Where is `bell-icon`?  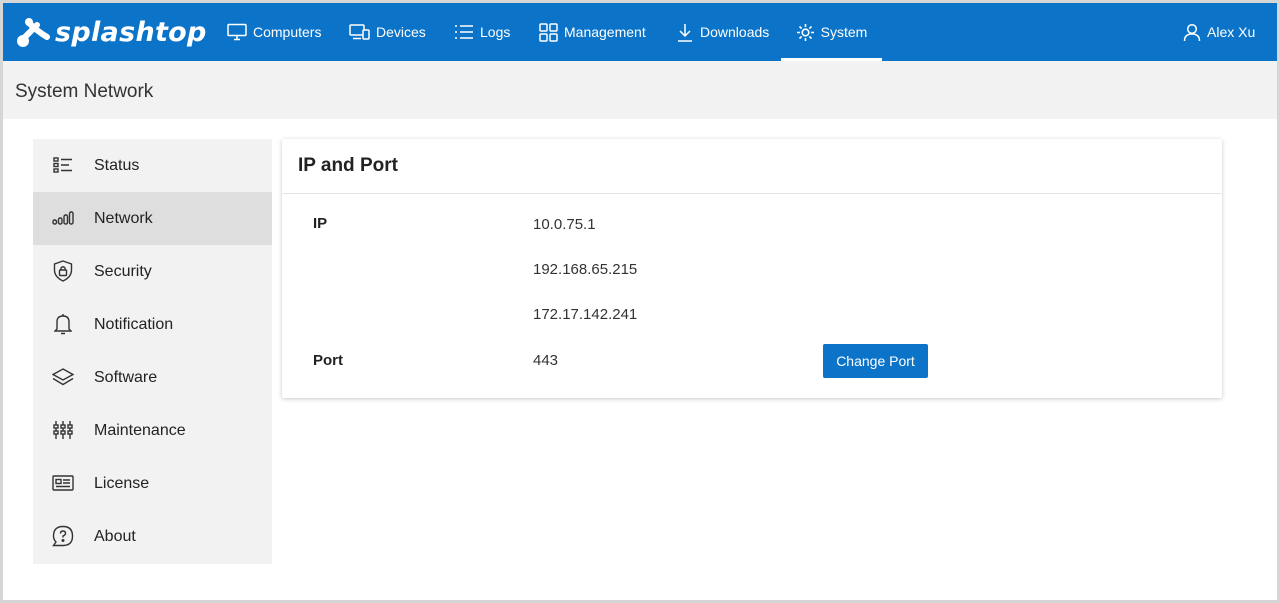 bell-icon is located at coordinates (63, 324).